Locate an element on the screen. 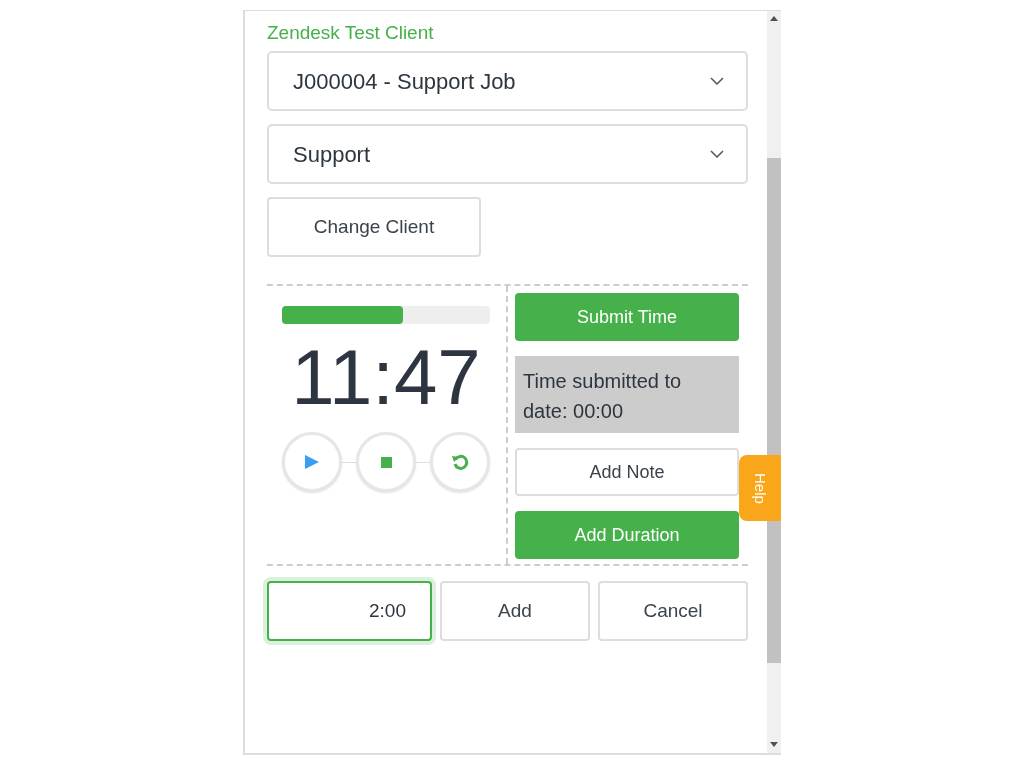 The height and width of the screenshot is (768, 1024). stop-button is located at coordinates (386, 462).